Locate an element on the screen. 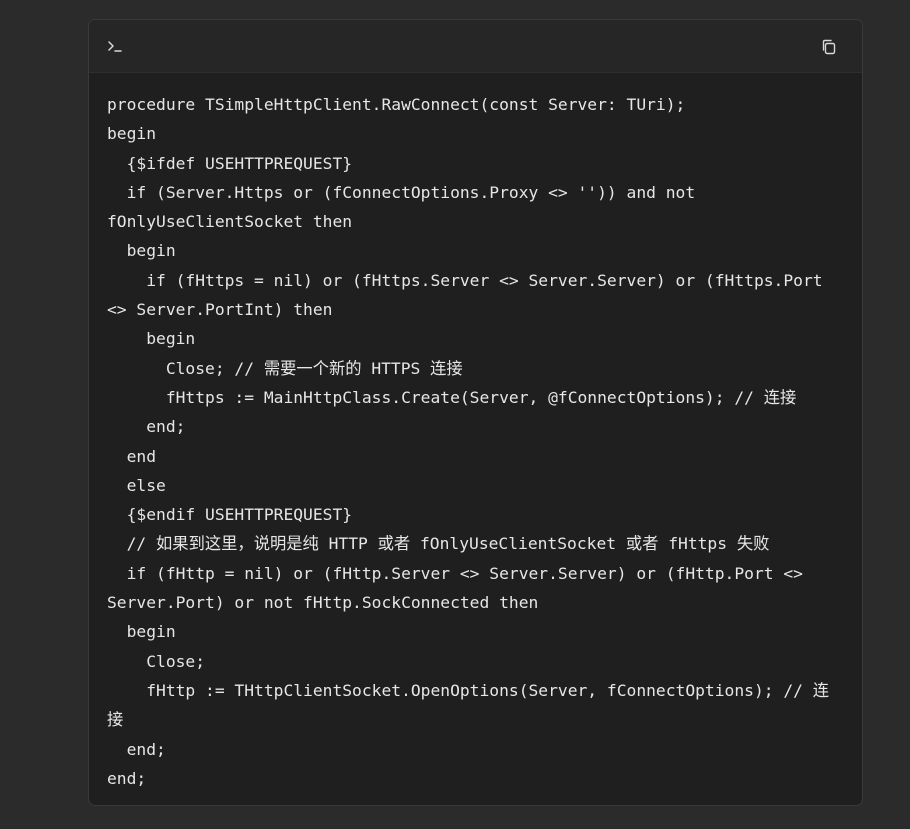 This screenshot has height=829, width=910. code-line: fOnlyUseClientSocket then is located at coordinates (230, 222).